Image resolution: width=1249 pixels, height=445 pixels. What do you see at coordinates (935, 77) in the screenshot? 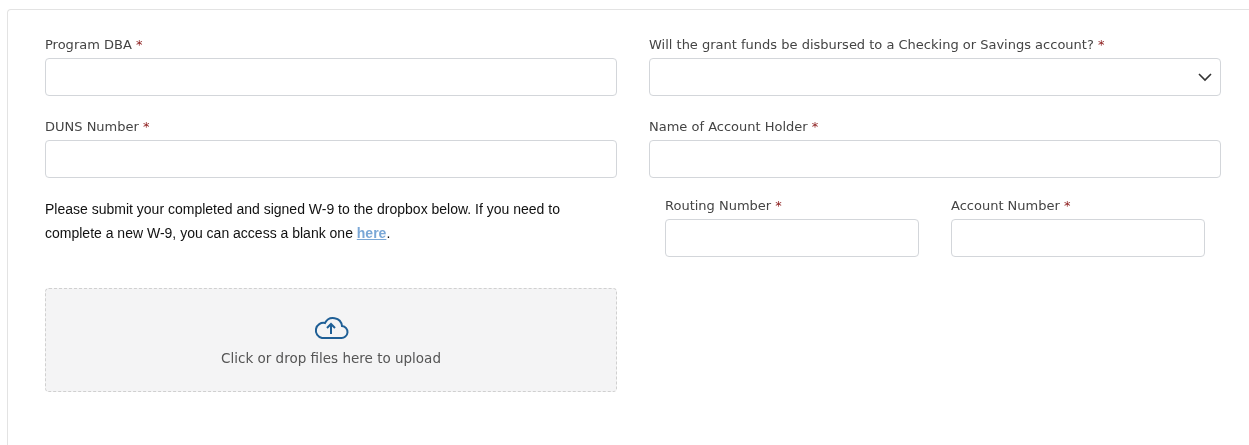
I see `select-field` at bounding box center [935, 77].